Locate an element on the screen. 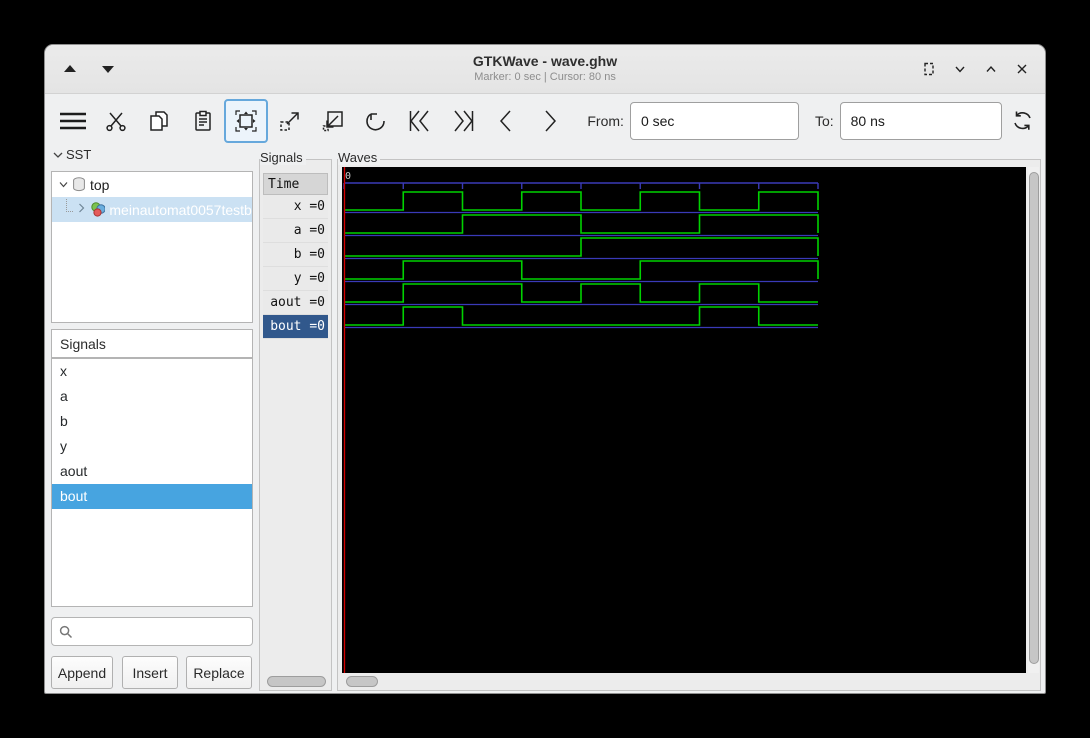 The image size is (1090, 738). shift-left-icon is located at coordinates (505, 120).